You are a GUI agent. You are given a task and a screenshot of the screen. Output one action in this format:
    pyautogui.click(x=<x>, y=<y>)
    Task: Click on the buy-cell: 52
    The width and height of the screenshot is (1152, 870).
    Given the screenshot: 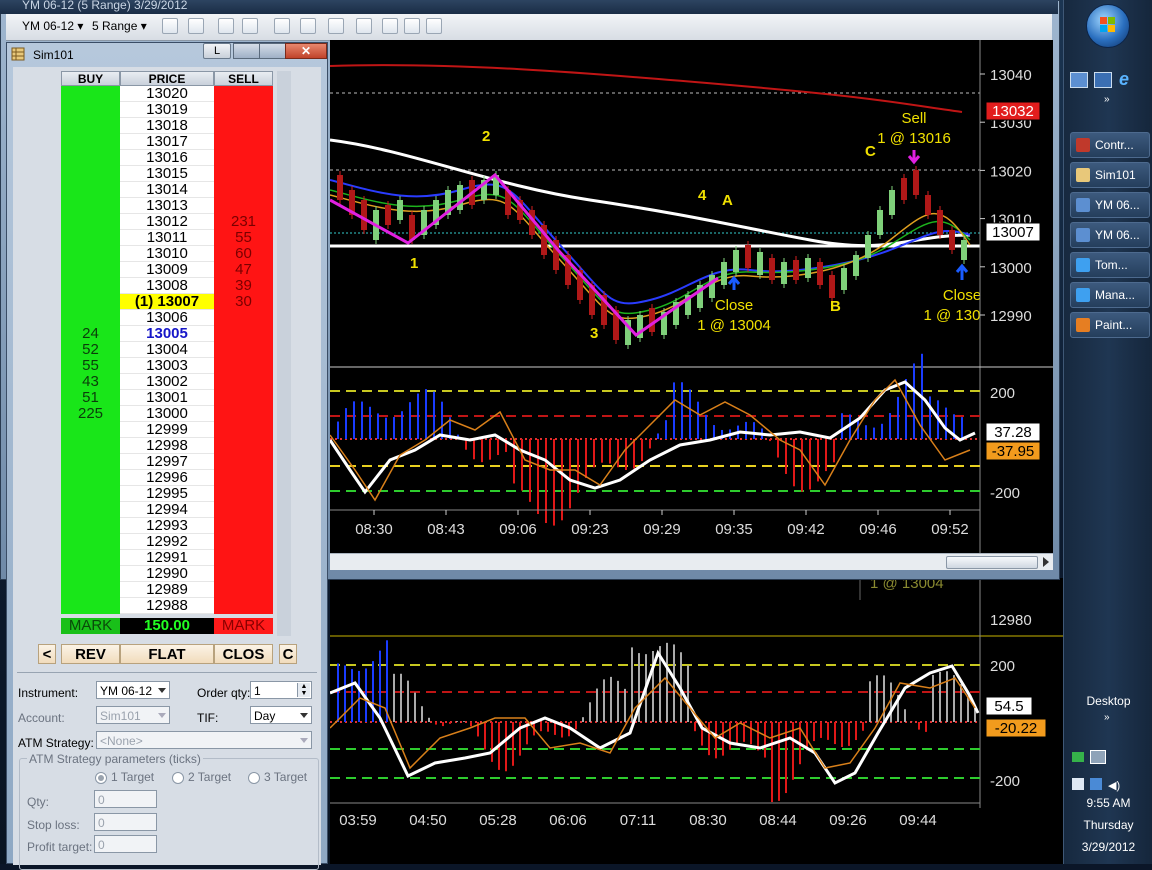 What is the action you would take?
    pyautogui.click(x=90, y=350)
    